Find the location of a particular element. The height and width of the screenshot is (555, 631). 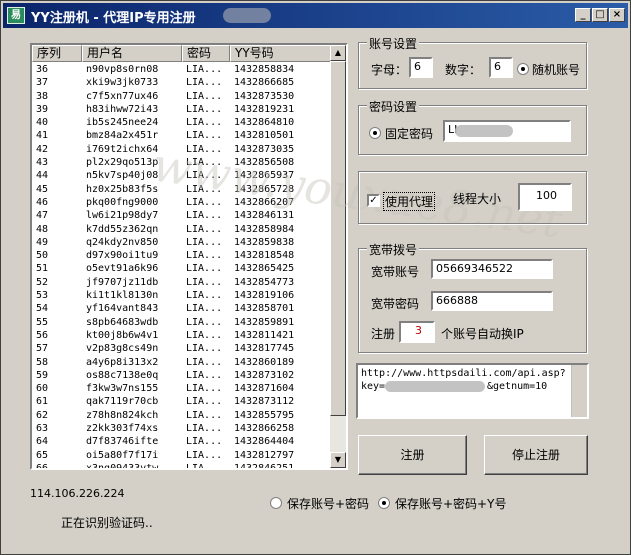

table-row: 53 ki1t1kl8130n LIA... 1432819106 is located at coordinates (182, 295).